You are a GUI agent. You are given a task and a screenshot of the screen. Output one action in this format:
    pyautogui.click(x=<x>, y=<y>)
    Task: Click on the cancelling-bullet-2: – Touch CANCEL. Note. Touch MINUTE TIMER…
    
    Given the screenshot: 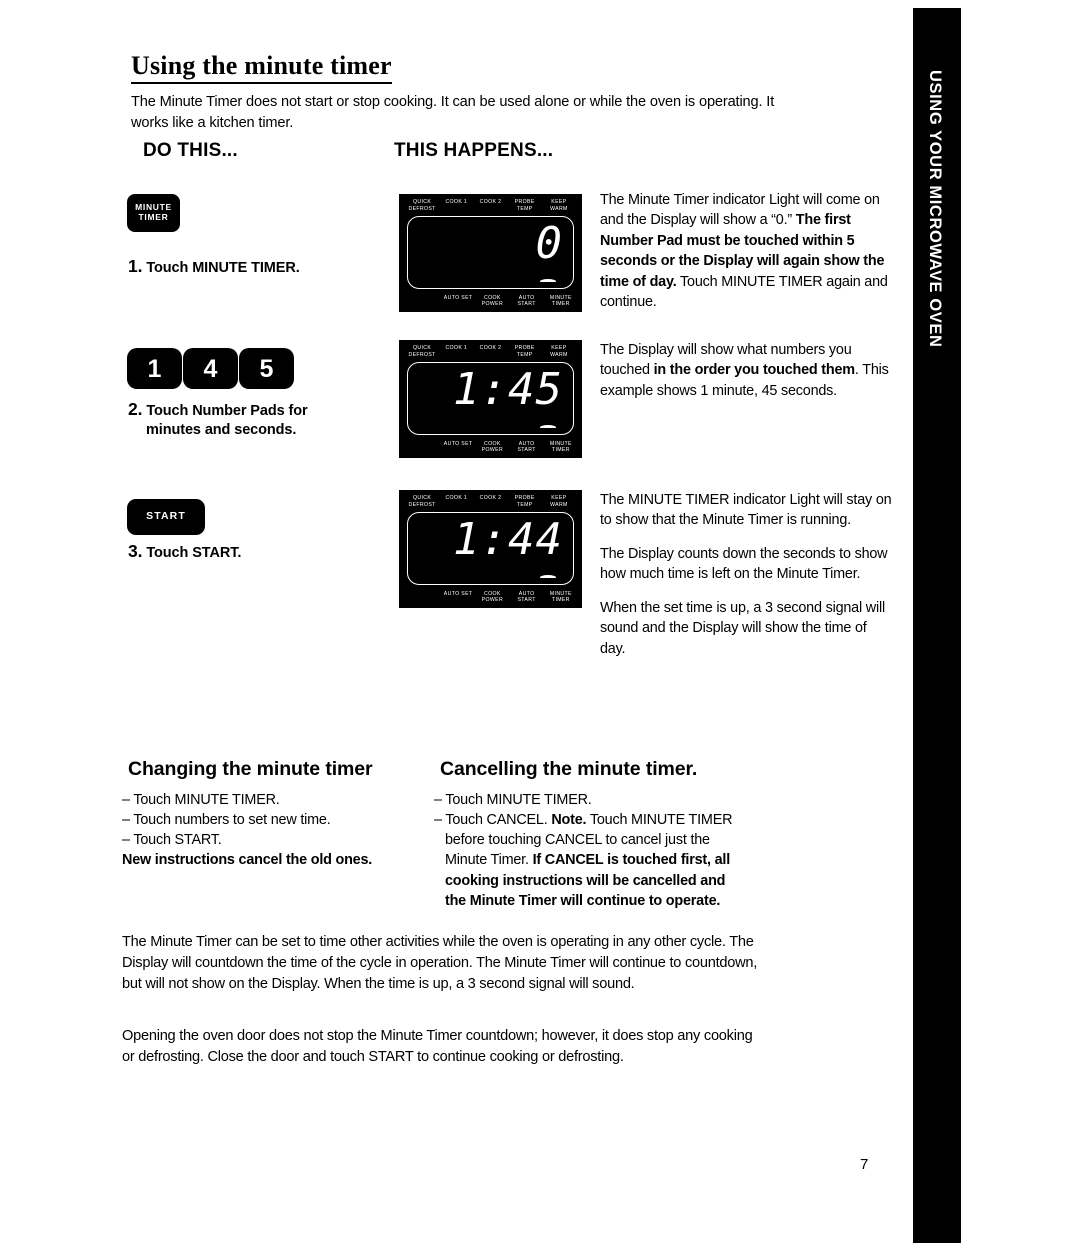 What is the action you would take?
    pyautogui.click(x=584, y=860)
    